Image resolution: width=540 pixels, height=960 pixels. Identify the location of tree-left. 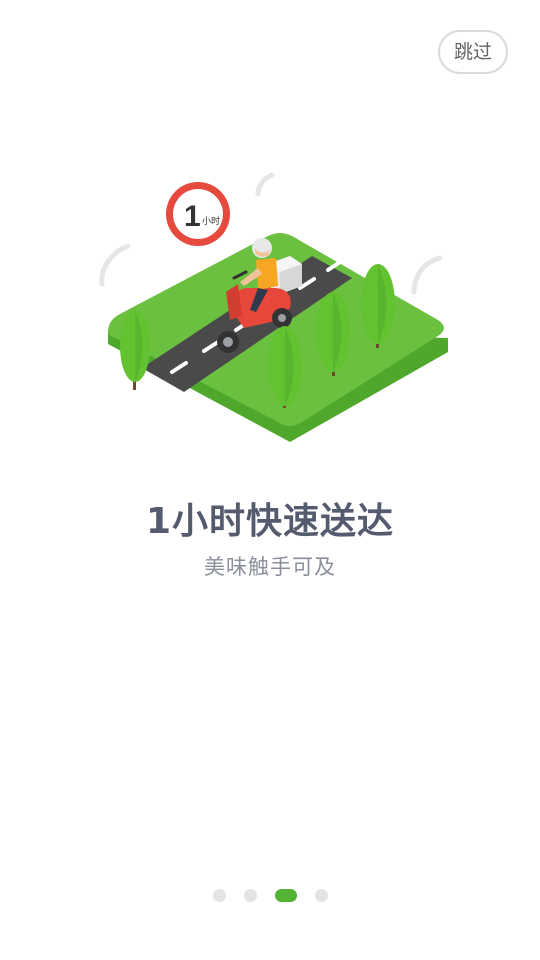
(135, 350).